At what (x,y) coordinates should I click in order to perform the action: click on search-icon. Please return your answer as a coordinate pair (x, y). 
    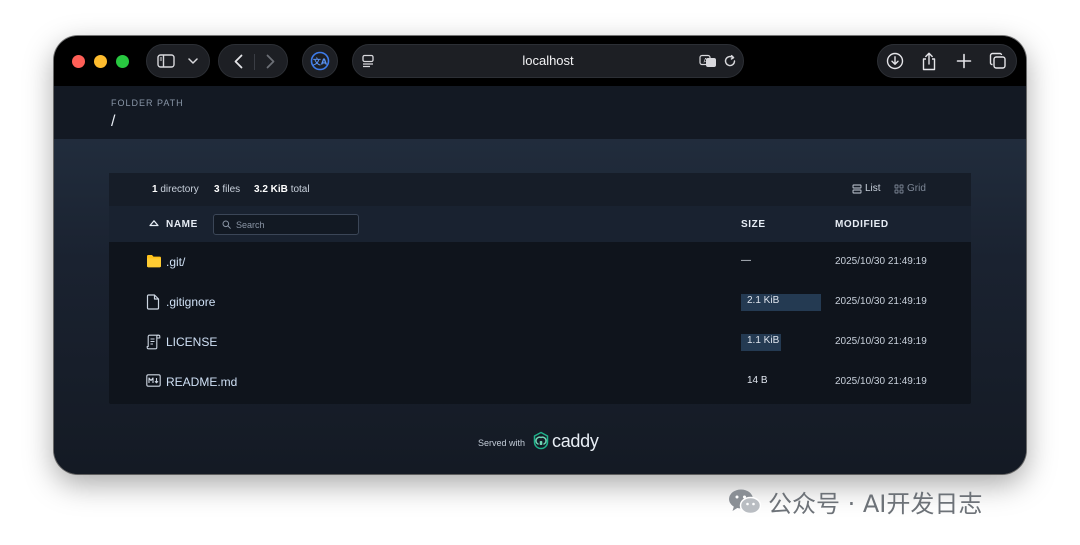
    Looking at the image, I should click on (226, 224).